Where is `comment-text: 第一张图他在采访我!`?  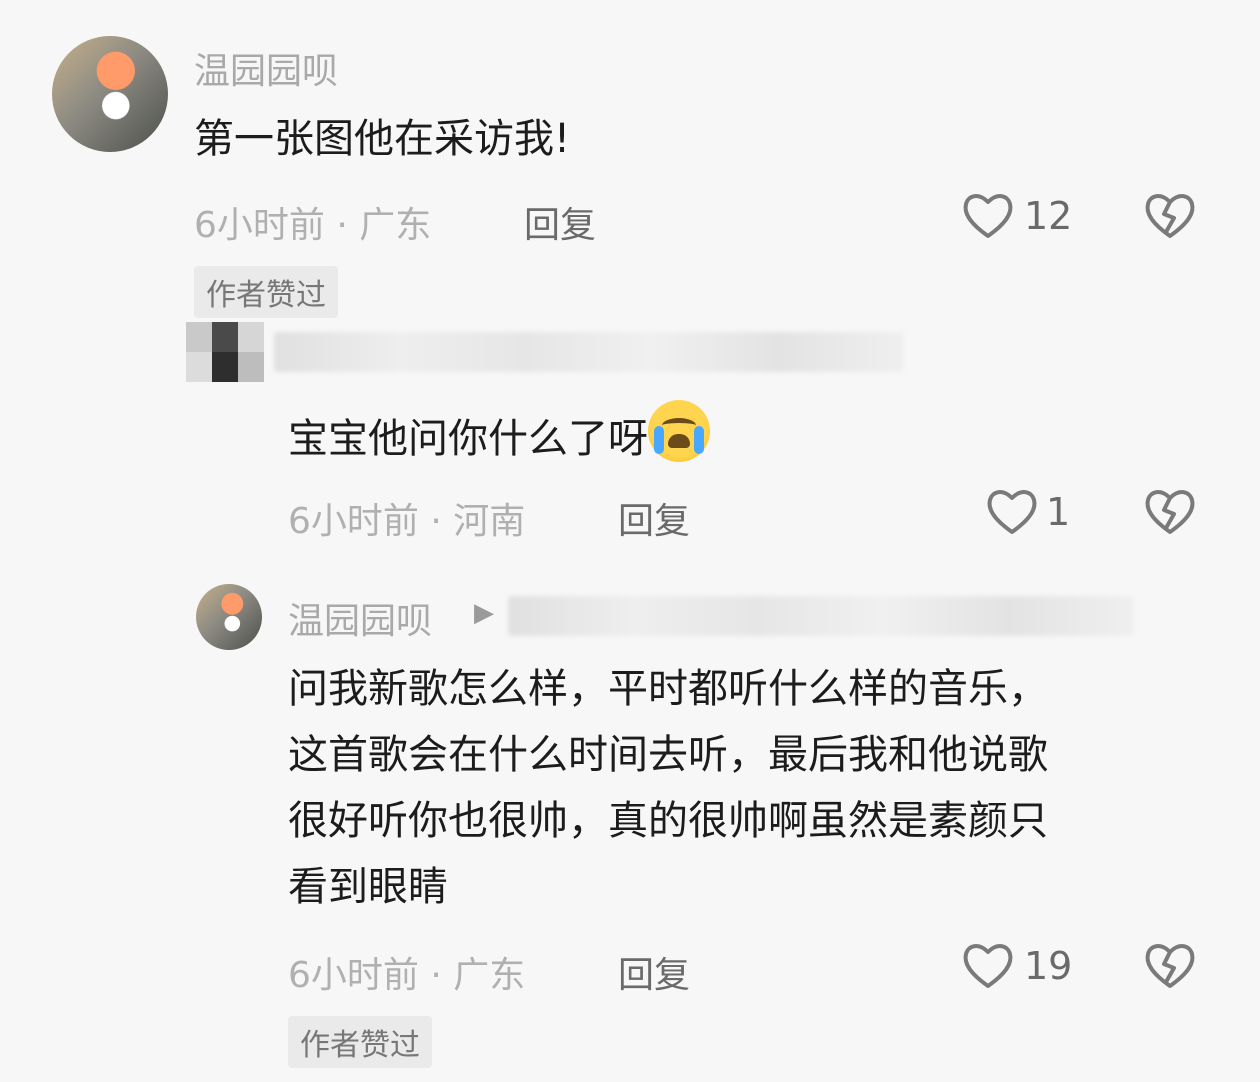 comment-text: 第一张图他在采访我! is located at coordinates (382, 139).